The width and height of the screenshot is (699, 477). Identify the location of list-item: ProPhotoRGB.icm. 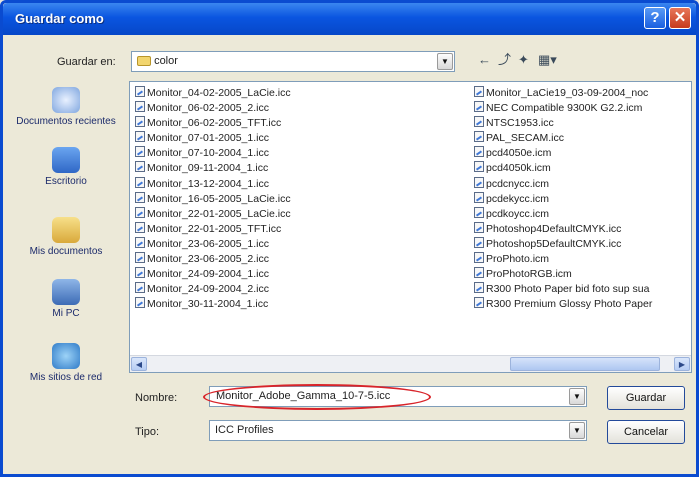
(581, 274).